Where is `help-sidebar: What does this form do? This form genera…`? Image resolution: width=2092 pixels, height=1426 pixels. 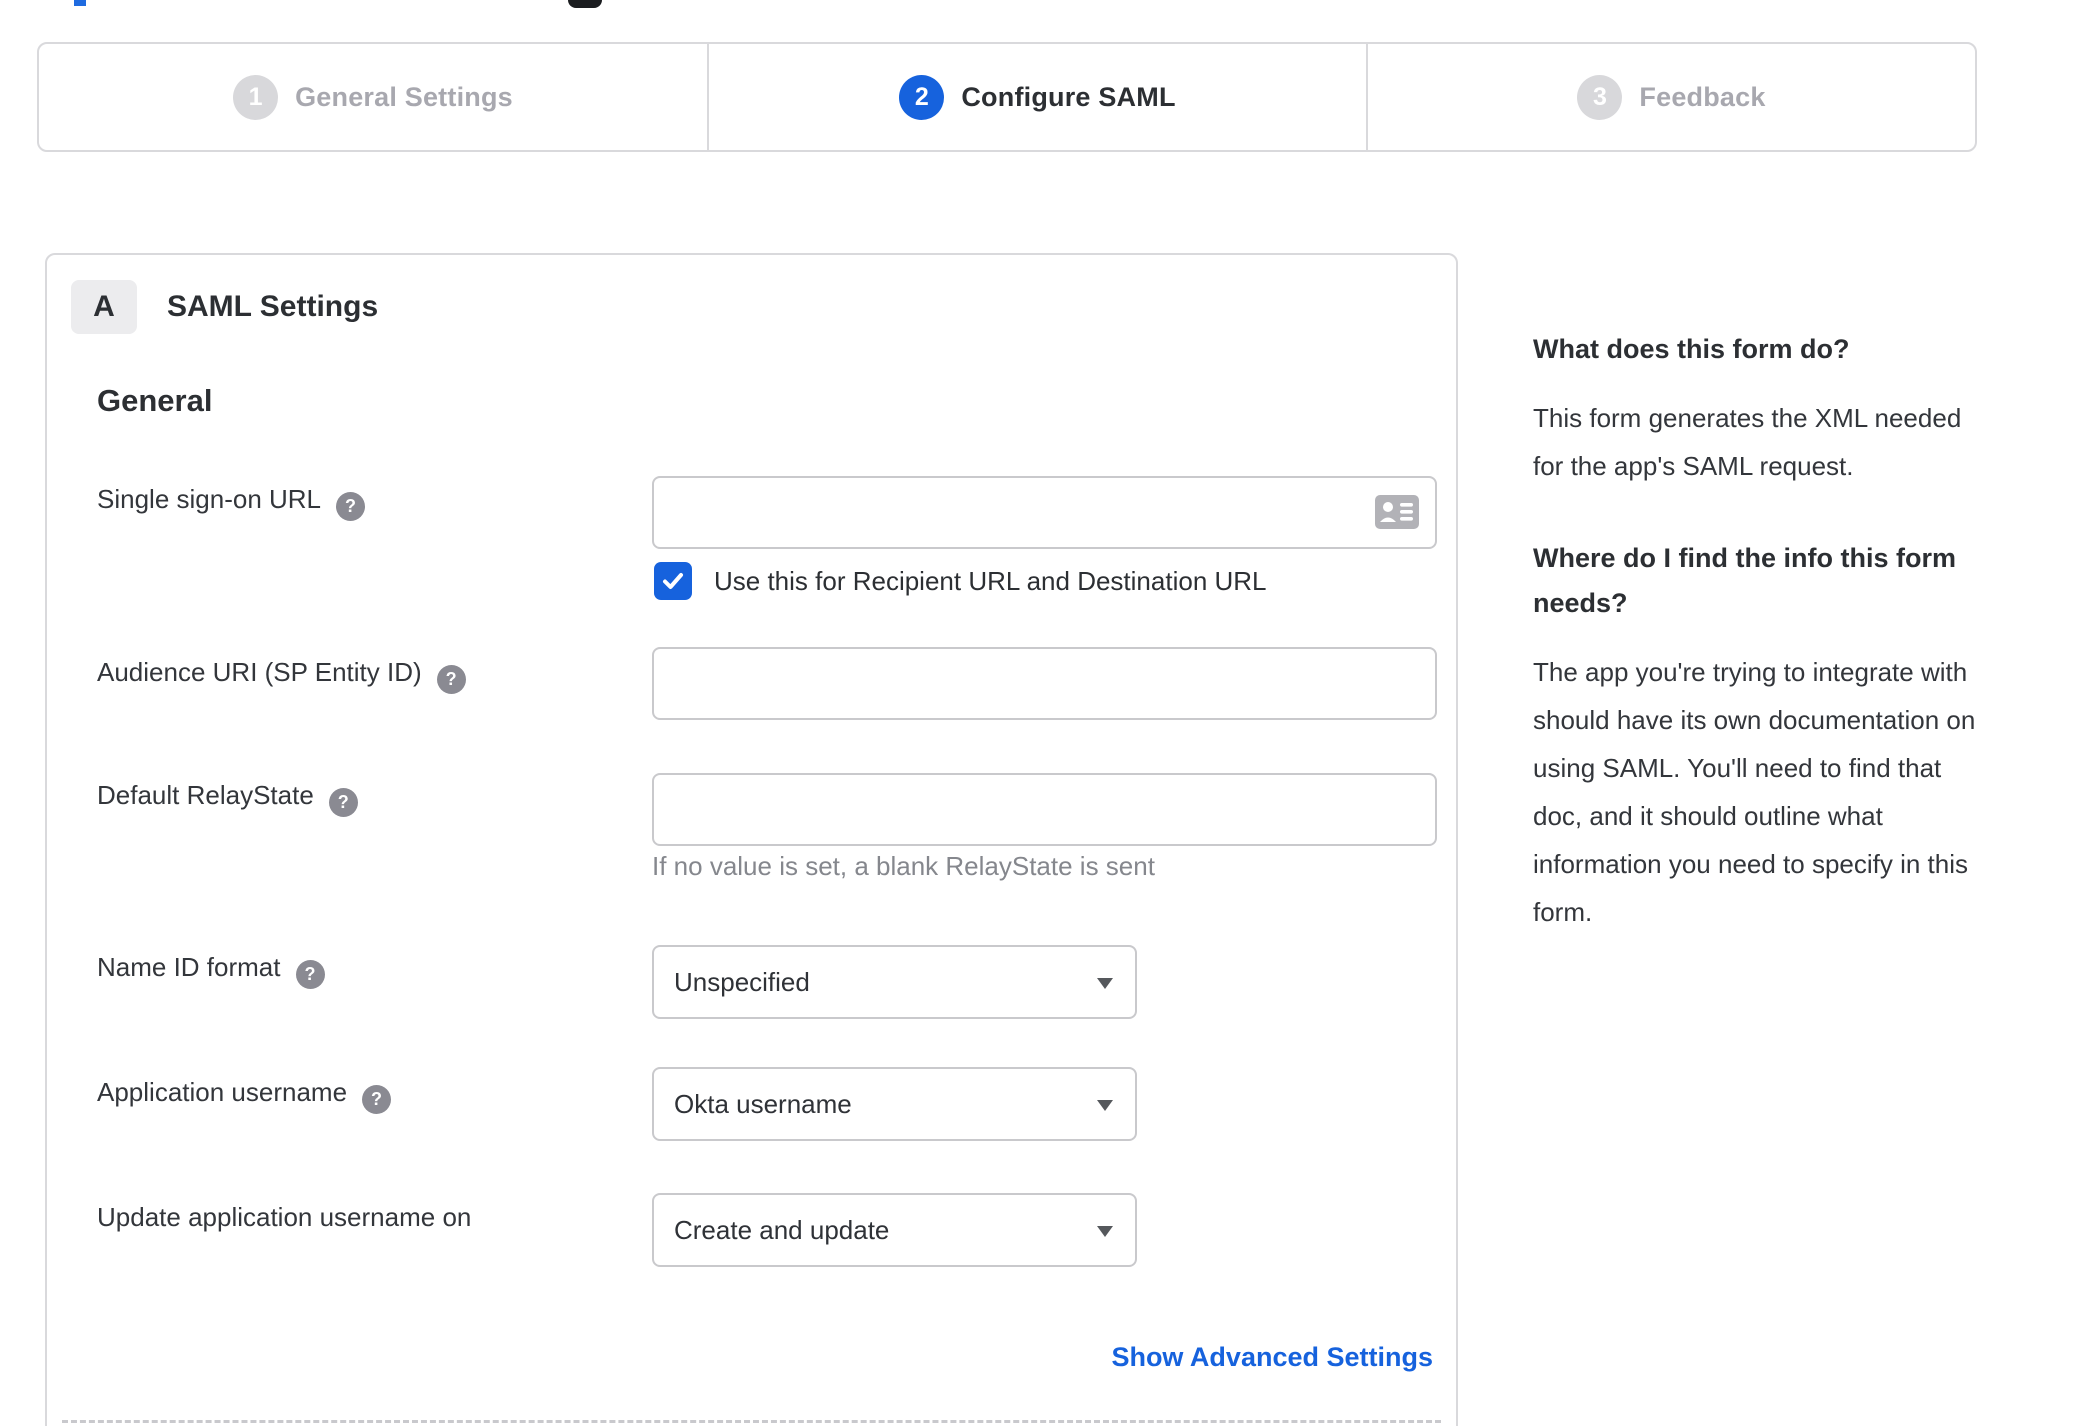
help-sidebar: What does this form do? This form genera… is located at coordinates (1758, 631).